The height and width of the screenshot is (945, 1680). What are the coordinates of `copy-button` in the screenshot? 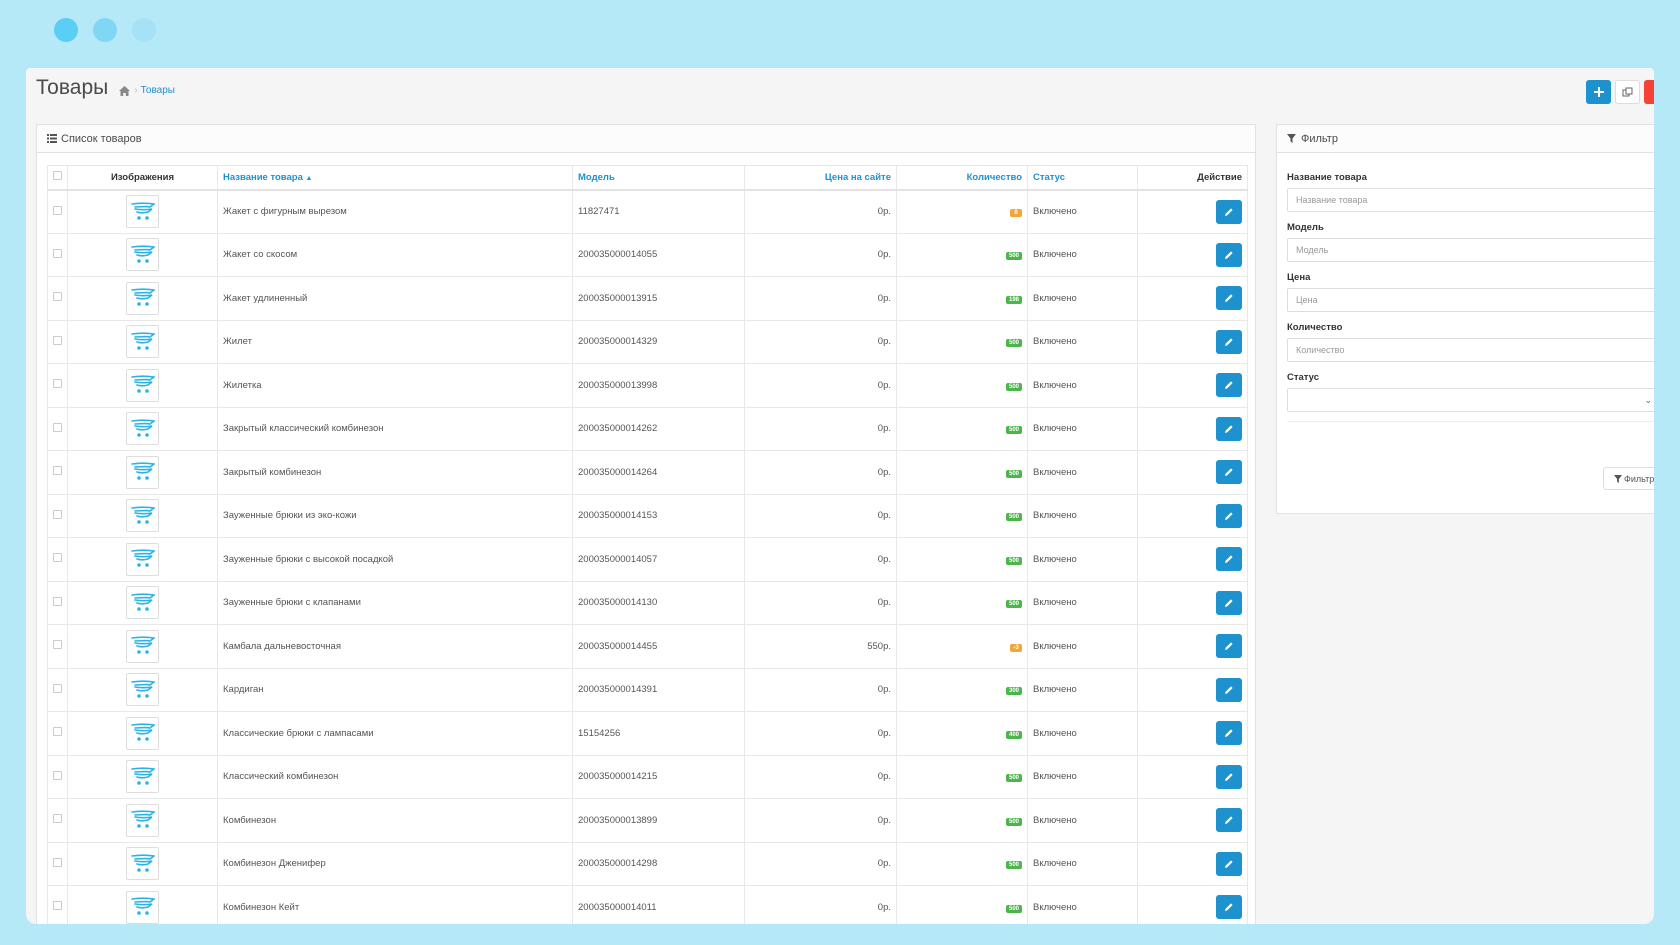 It's located at (1627, 92).